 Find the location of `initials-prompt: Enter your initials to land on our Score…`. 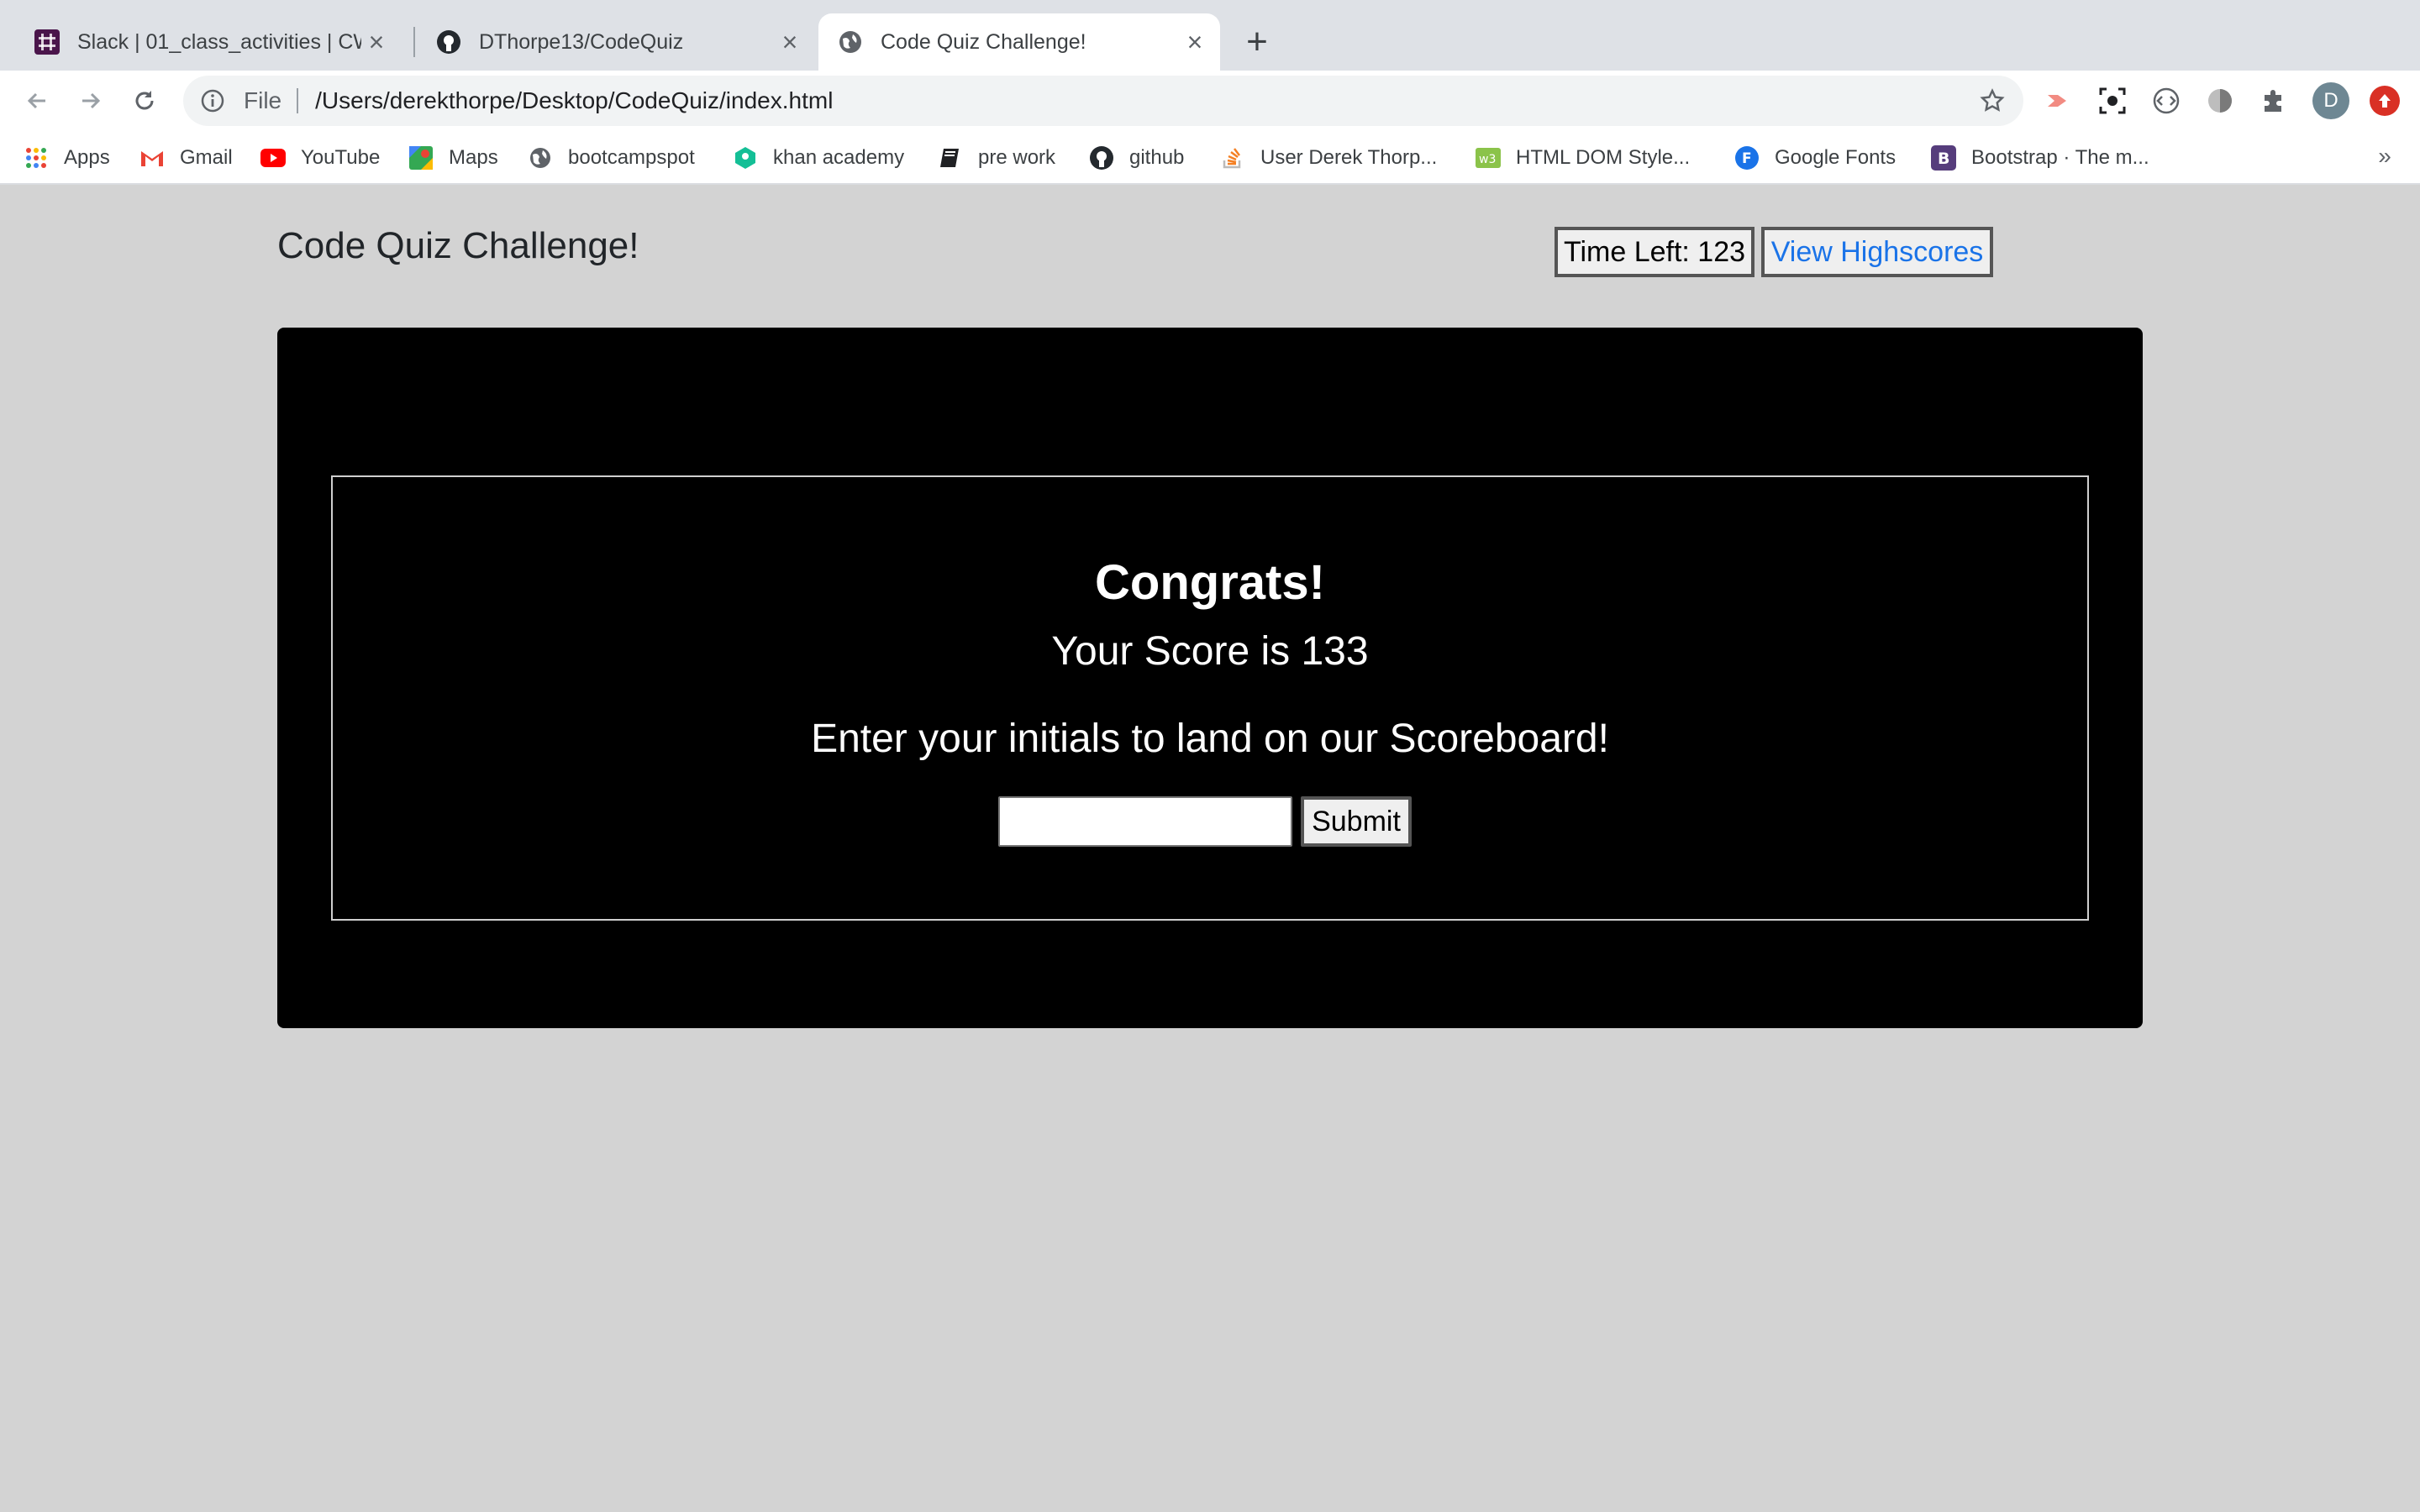

initials-prompt: Enter your initials to land on our Score… is located at coordinates (1210, 739).